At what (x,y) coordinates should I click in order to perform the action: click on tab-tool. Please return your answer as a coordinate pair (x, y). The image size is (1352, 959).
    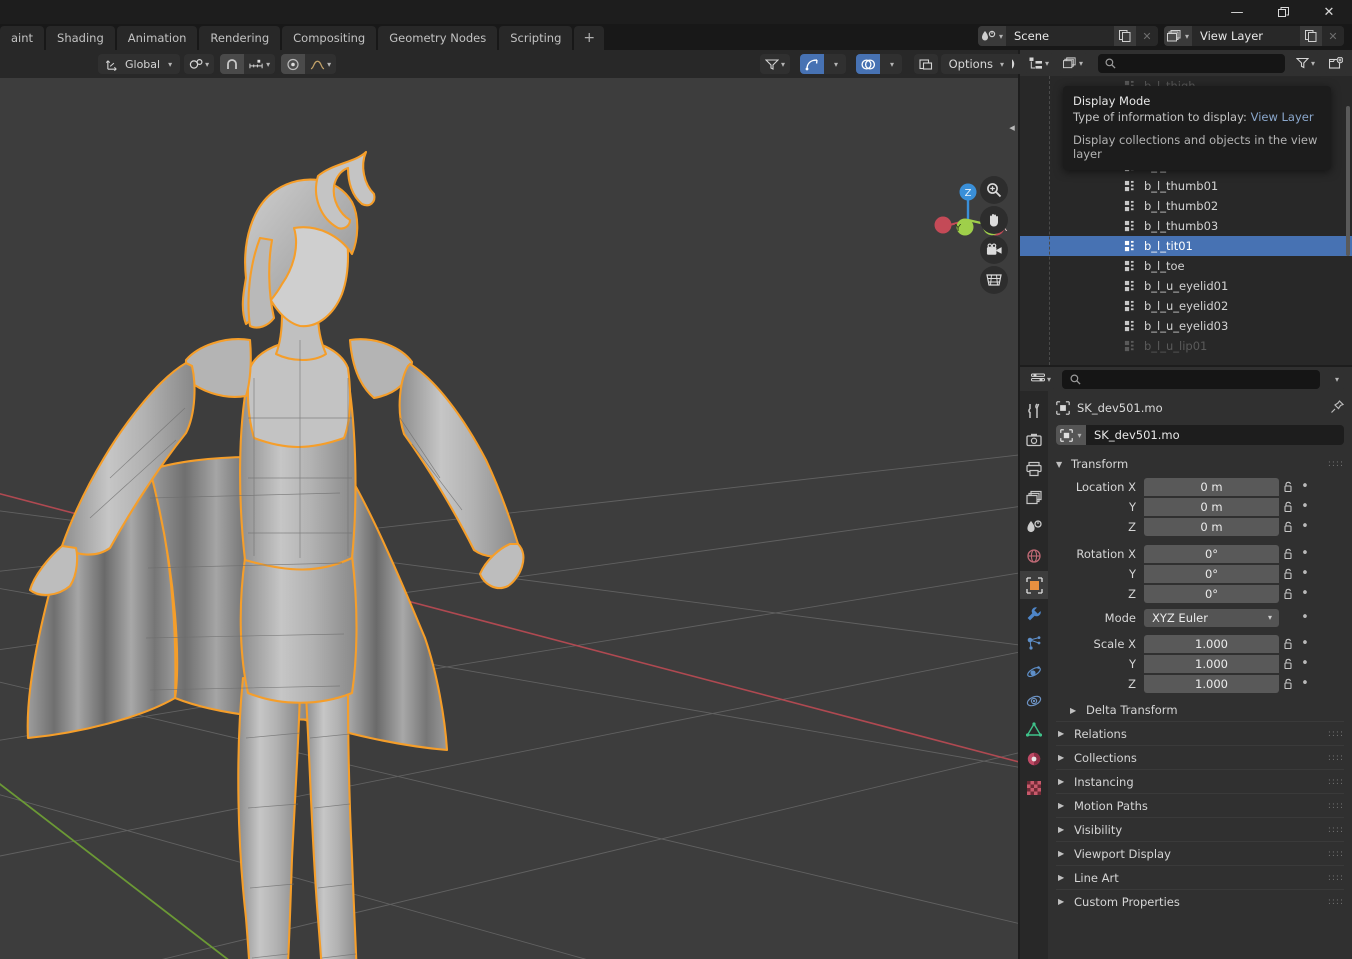
    Looking at the image, I should click on (1034, 411).